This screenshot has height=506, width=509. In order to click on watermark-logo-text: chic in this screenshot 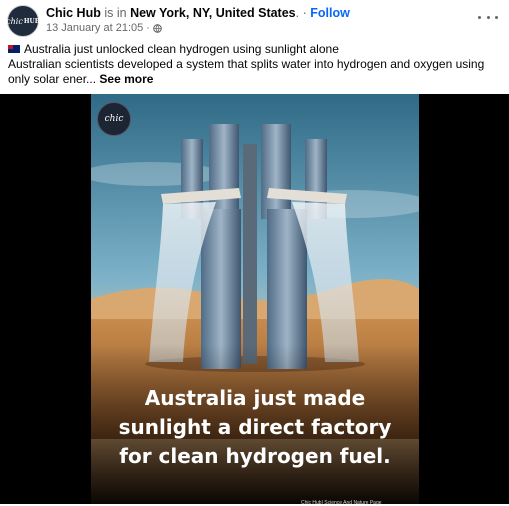, I will do `click(114, 119)`.